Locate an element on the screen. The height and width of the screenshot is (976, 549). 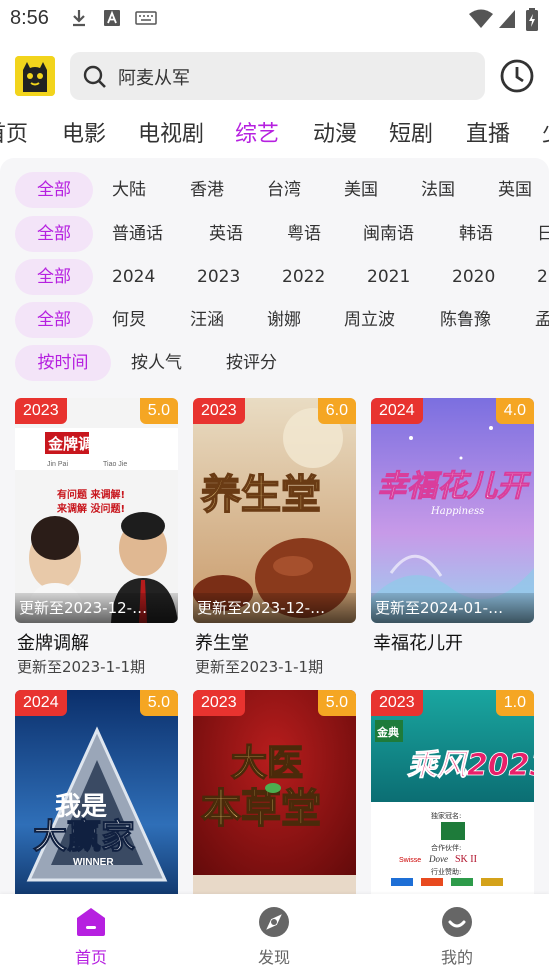
filter-row-sort: 按时间 按人气 按评分 is located at coordinates (274, 365).